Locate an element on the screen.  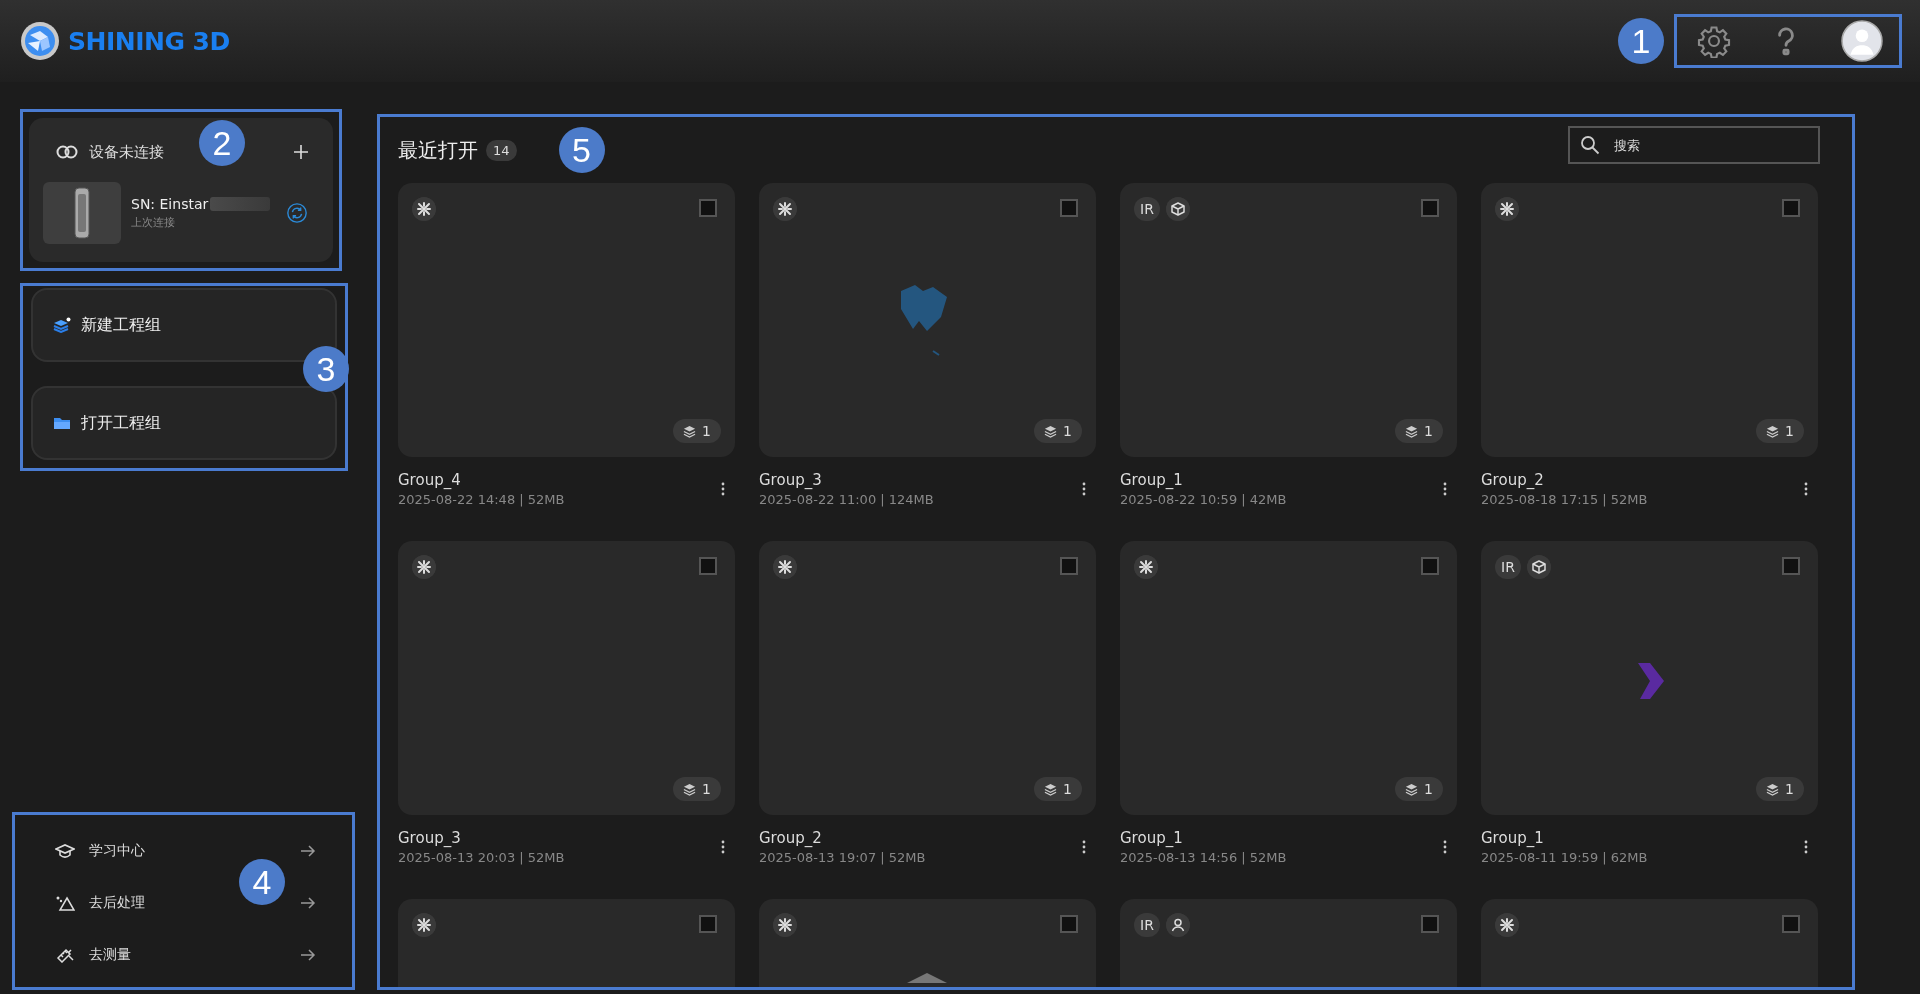
device-status: 设备未连接 is located at coordinates (126, 152).